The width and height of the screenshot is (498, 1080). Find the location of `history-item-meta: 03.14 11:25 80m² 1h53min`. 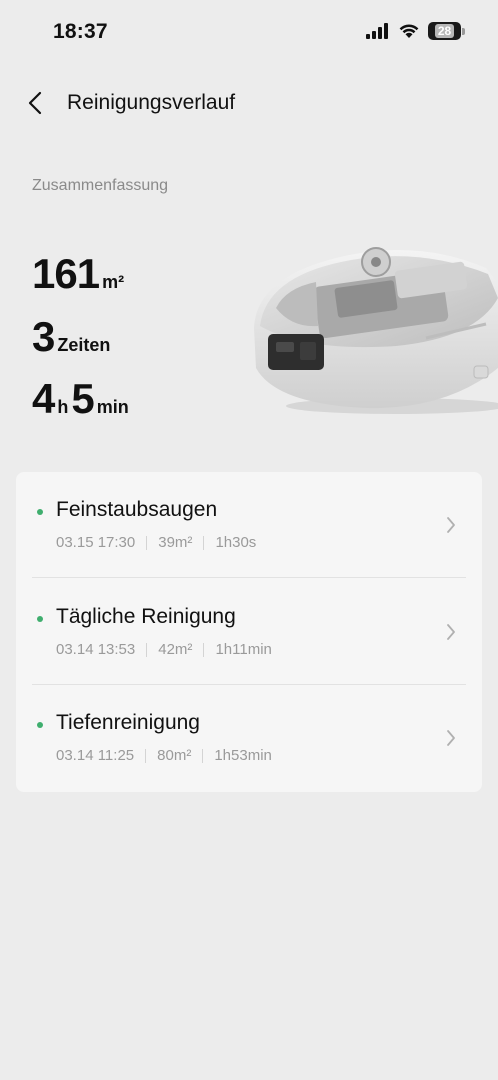

history-item-meta: 03.14 11:25 80m² 1h53min is located at coordinates (164, 755).